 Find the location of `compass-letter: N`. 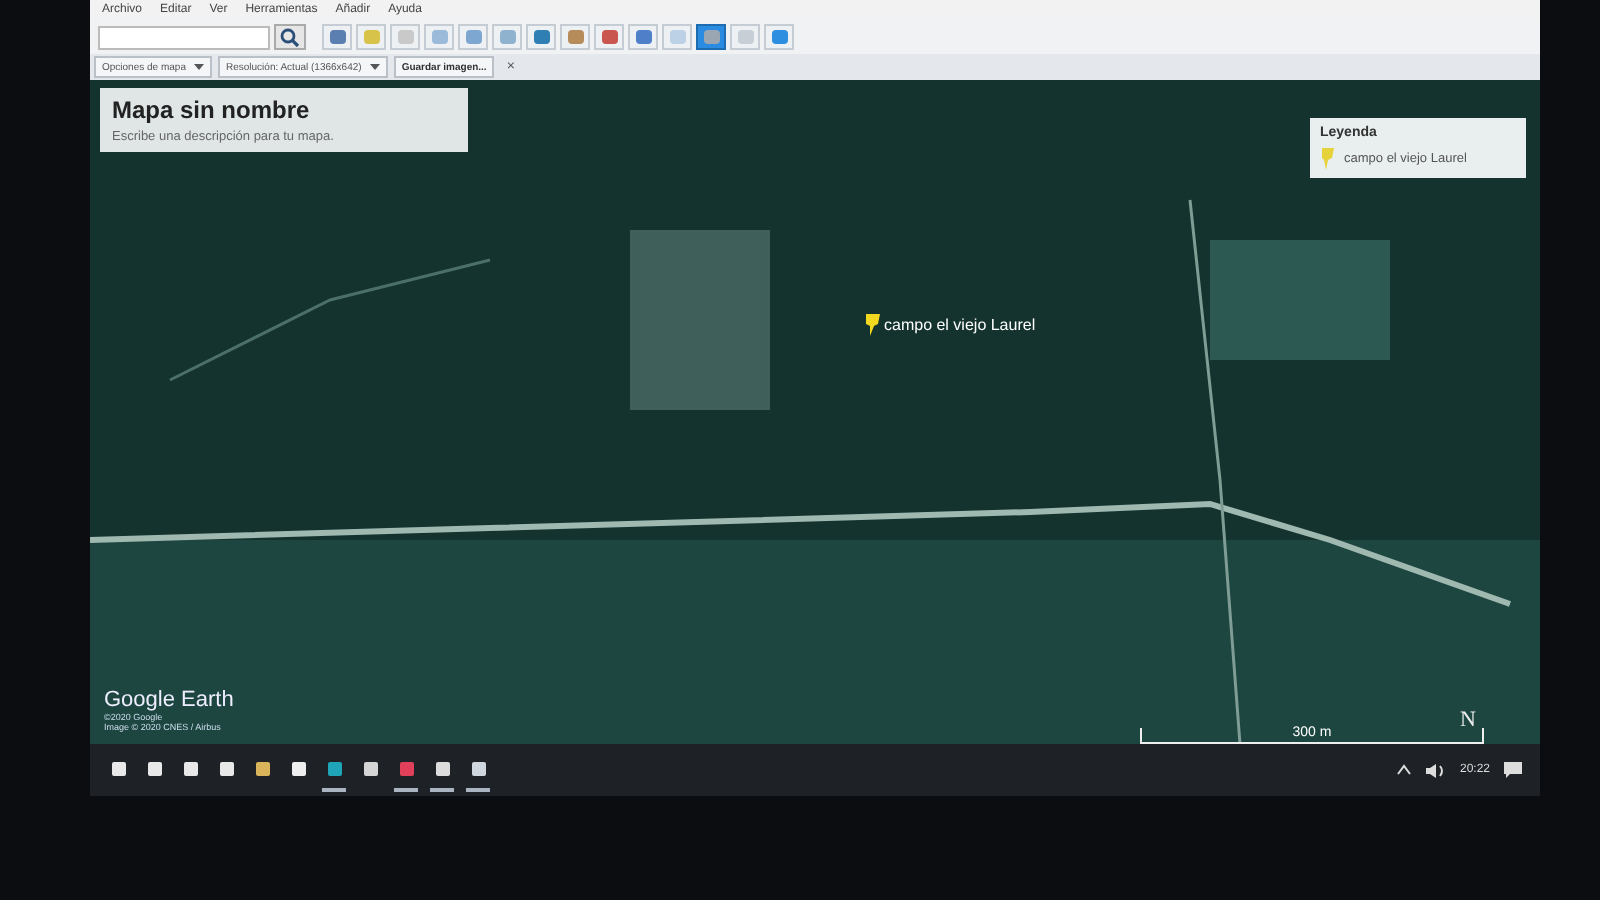

compass-letter: N is located at coordinates (1468, 720).